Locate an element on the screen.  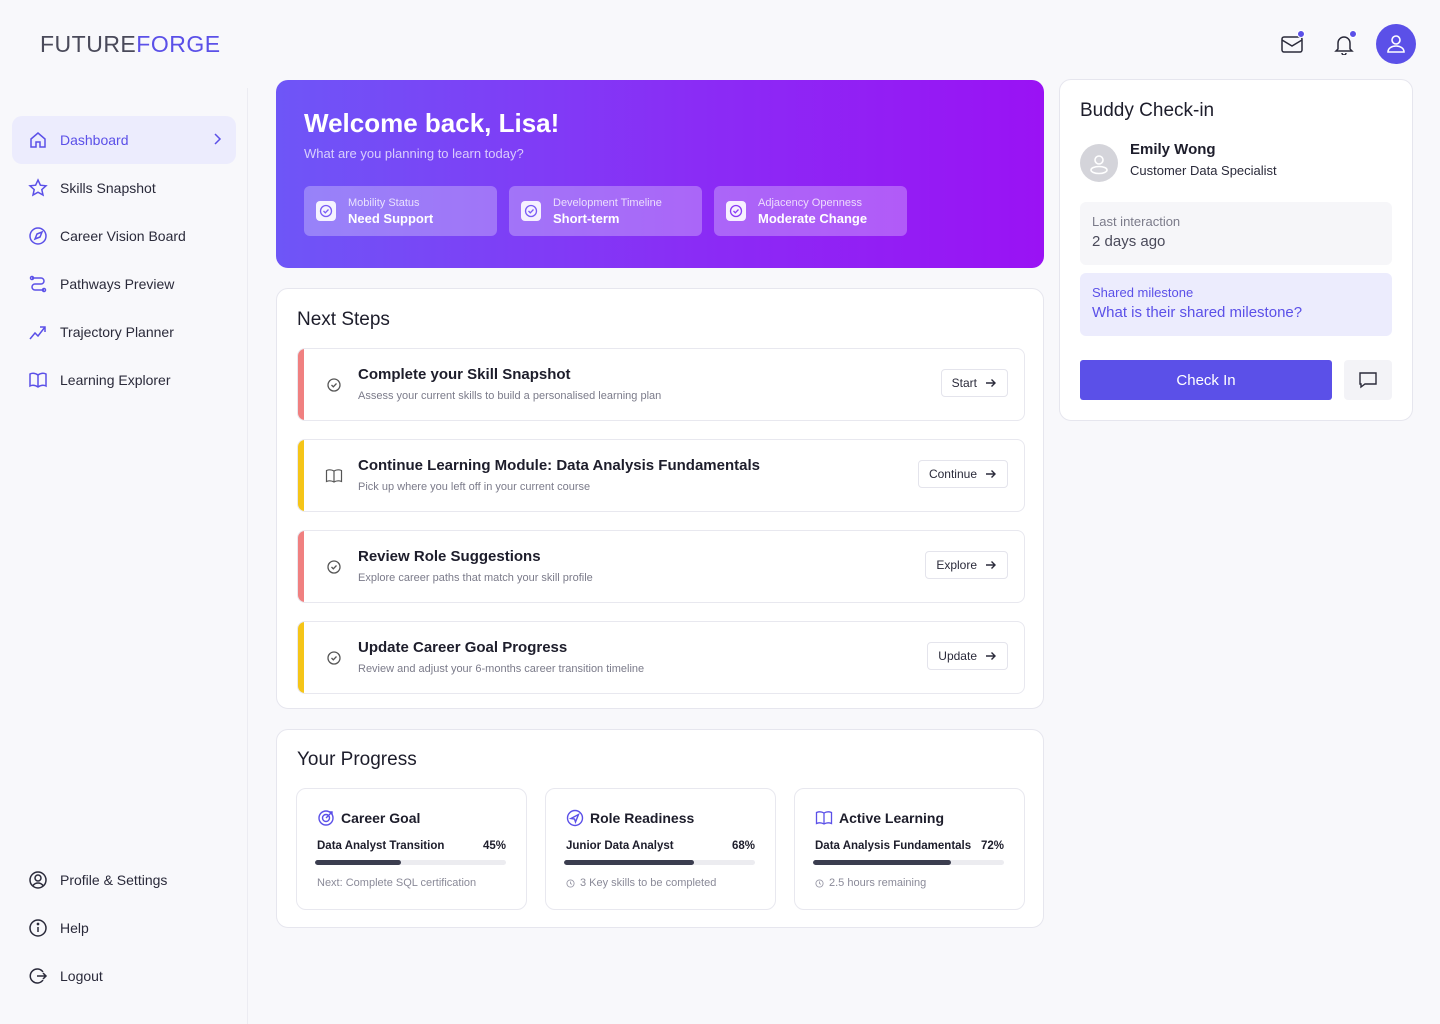
shared-milestone-value: What is their shared milestone? is located at coordinates (1197, 312).